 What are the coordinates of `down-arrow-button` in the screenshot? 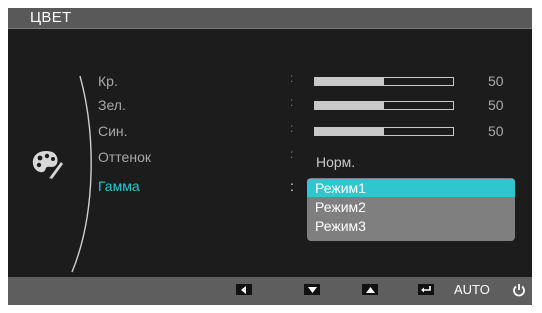 It's located at (312, 289).